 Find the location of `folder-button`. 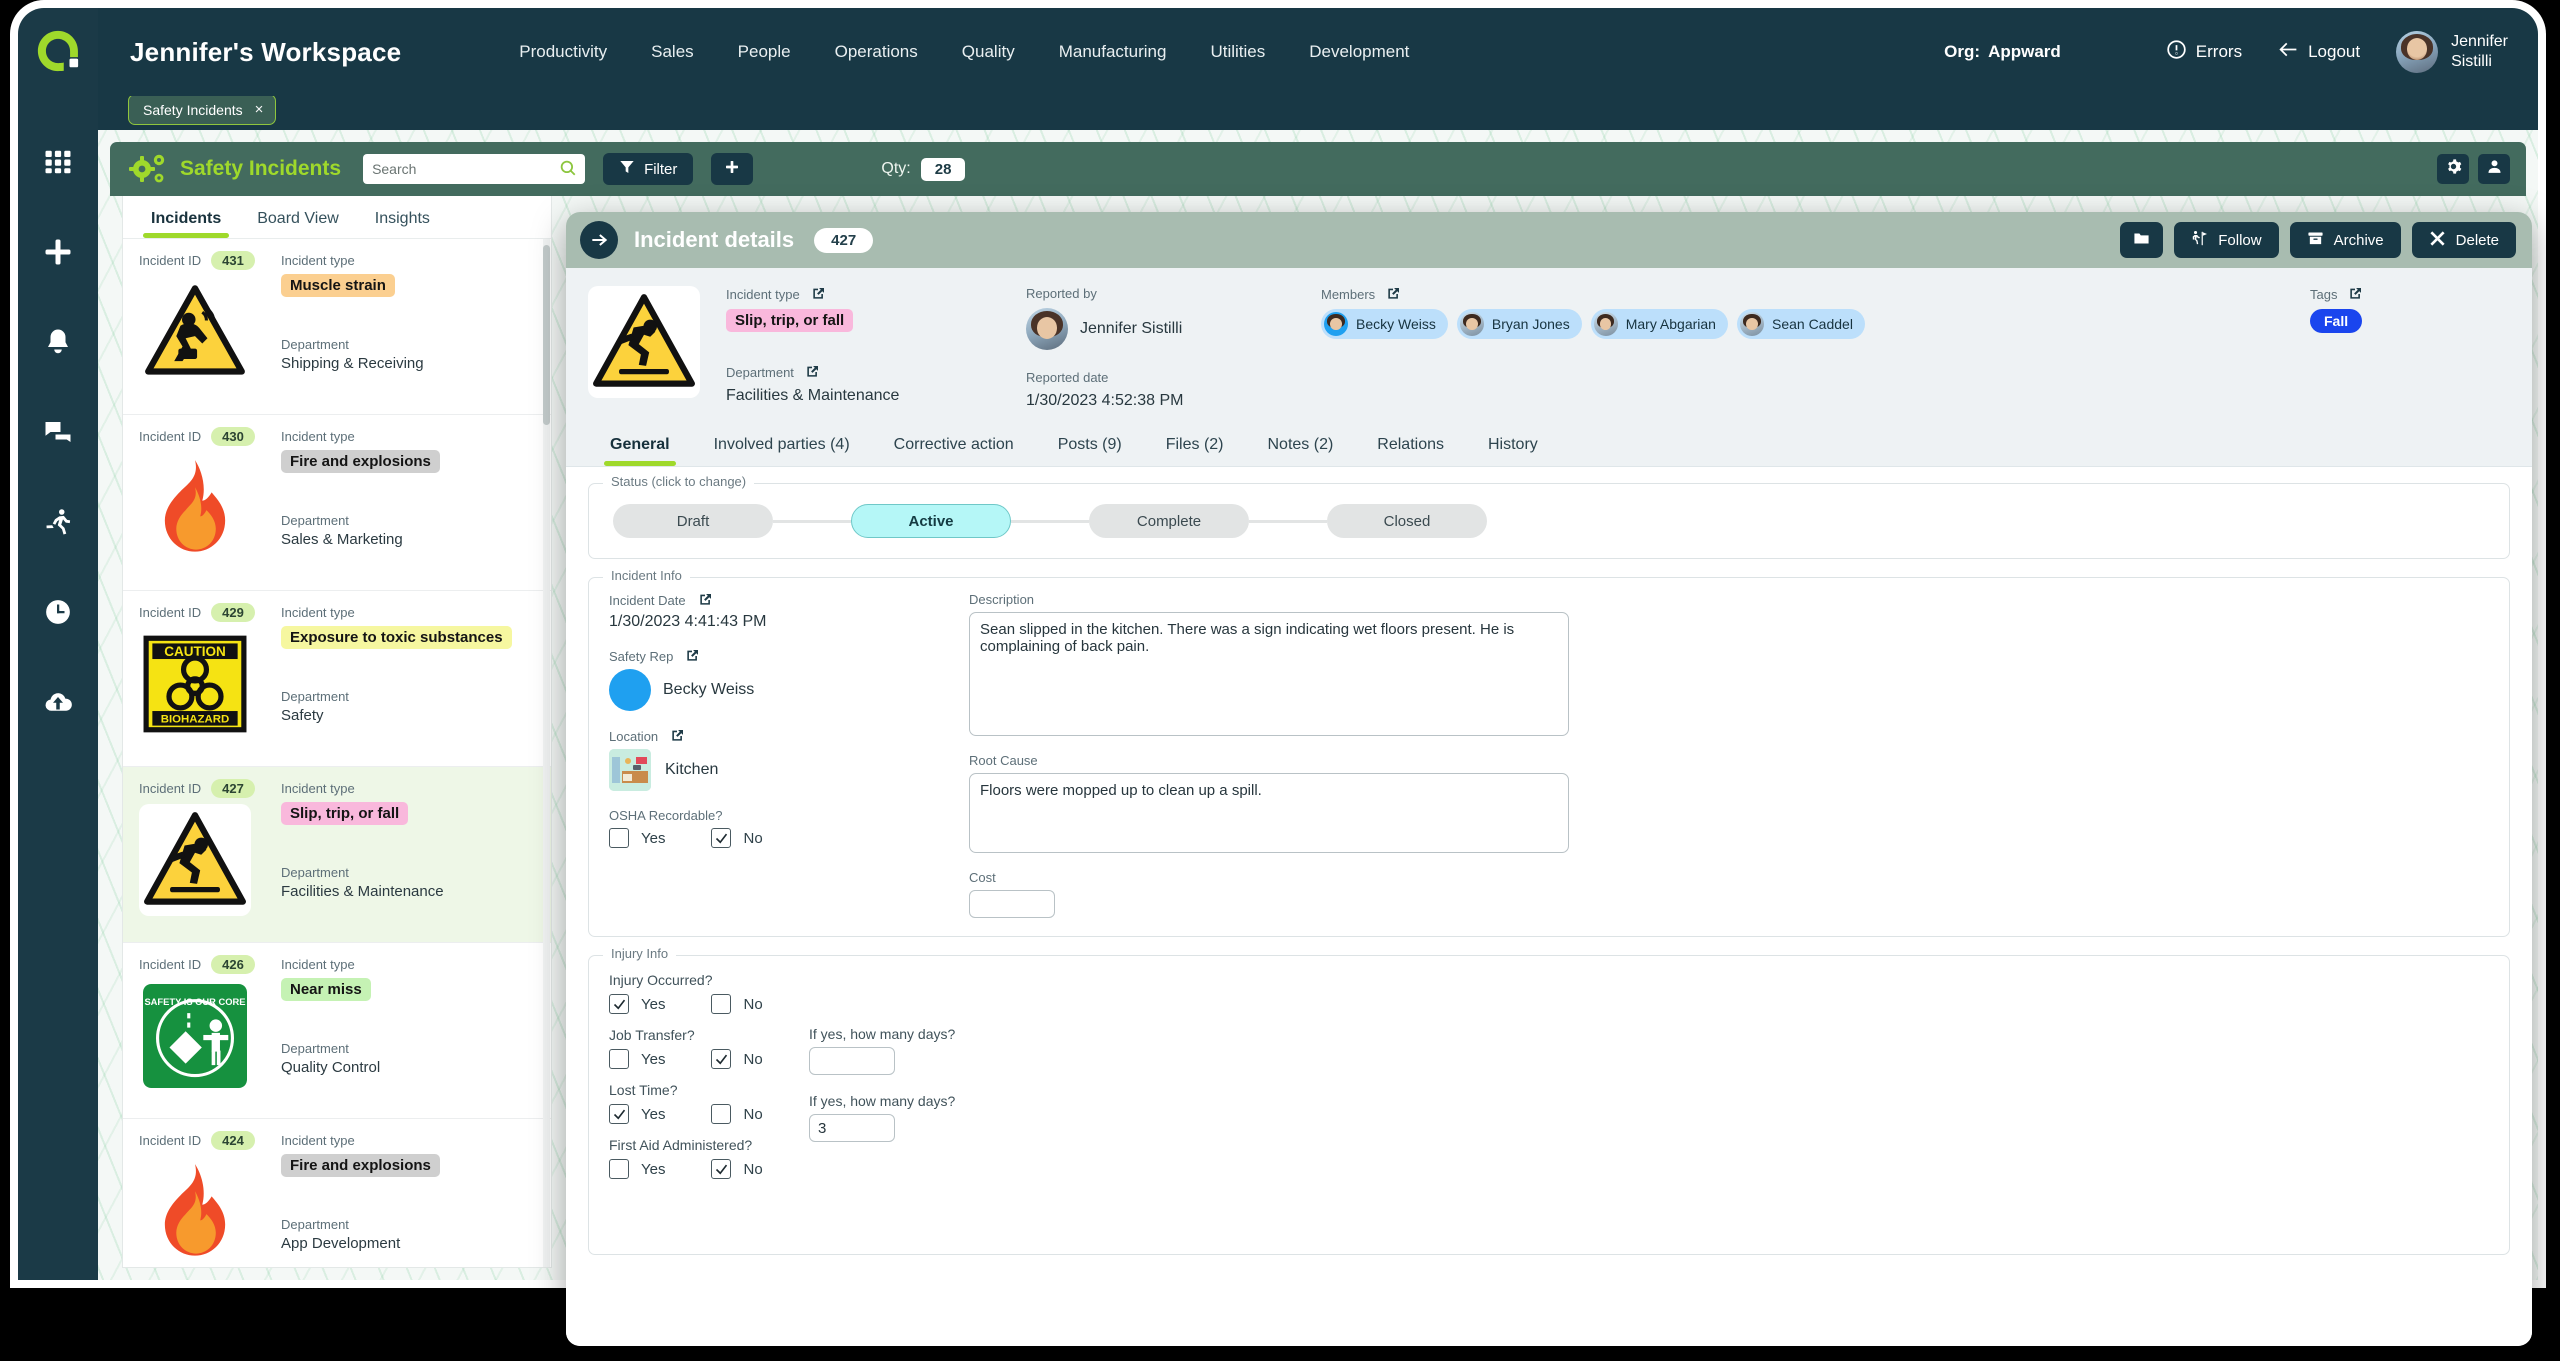

folder-button is located at coordinates (2142, 240).